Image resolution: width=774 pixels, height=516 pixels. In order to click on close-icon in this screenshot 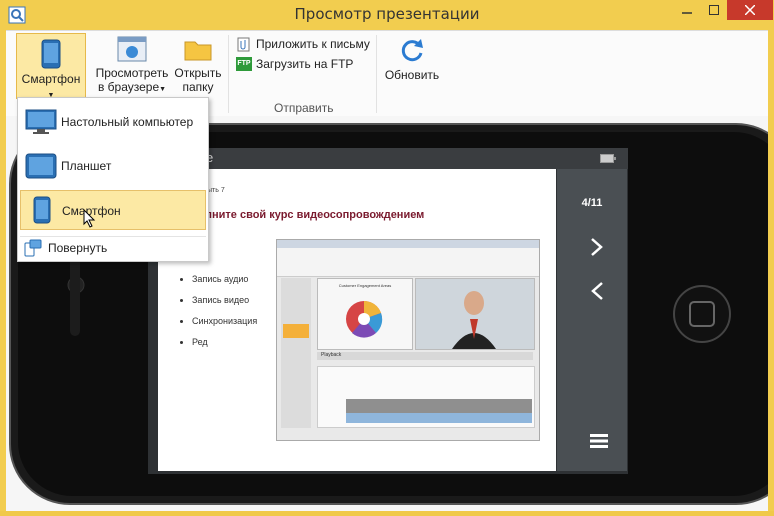, I will do `click(750, 10)`.